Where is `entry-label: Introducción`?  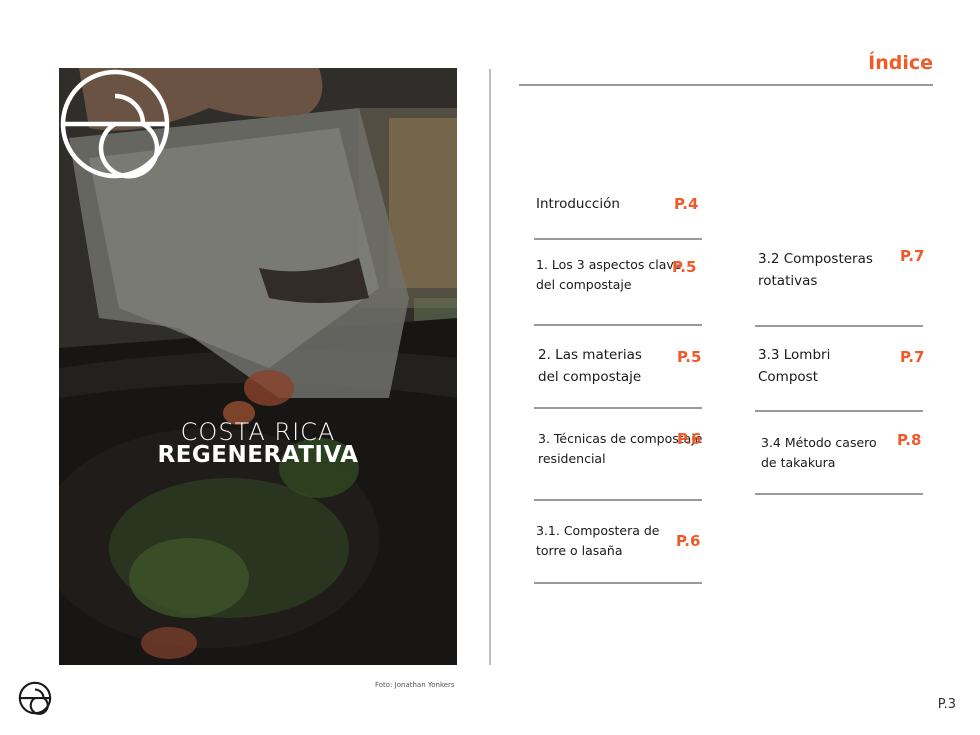 entry-label: Introducción is located at coordinates (578, 204).